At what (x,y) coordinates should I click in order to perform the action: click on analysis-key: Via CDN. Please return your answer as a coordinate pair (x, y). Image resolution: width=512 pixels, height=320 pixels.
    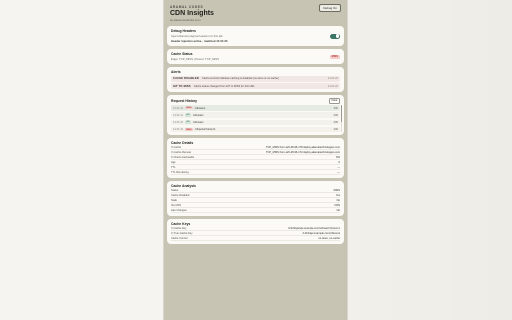
    Looking at the image, I should click on (176, 205).